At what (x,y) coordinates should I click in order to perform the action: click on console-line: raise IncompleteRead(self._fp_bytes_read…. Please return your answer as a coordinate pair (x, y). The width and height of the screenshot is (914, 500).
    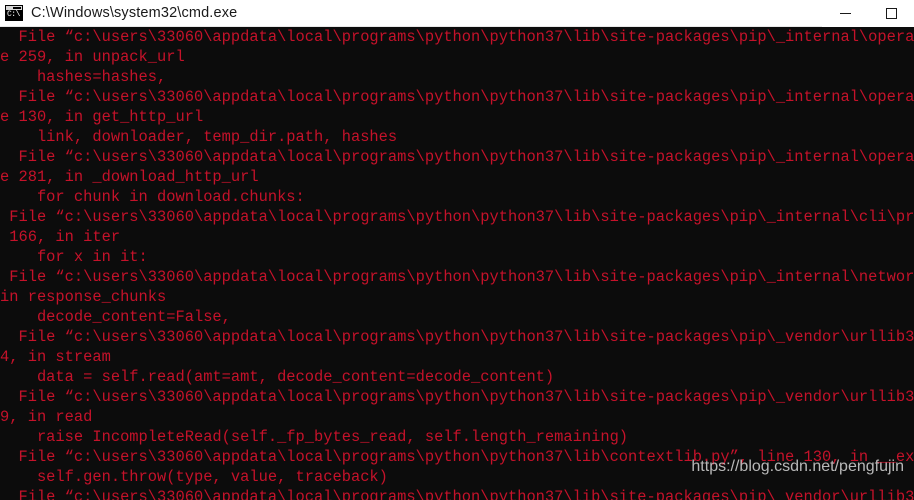
    Looking at the image, I should click on (314, 437).